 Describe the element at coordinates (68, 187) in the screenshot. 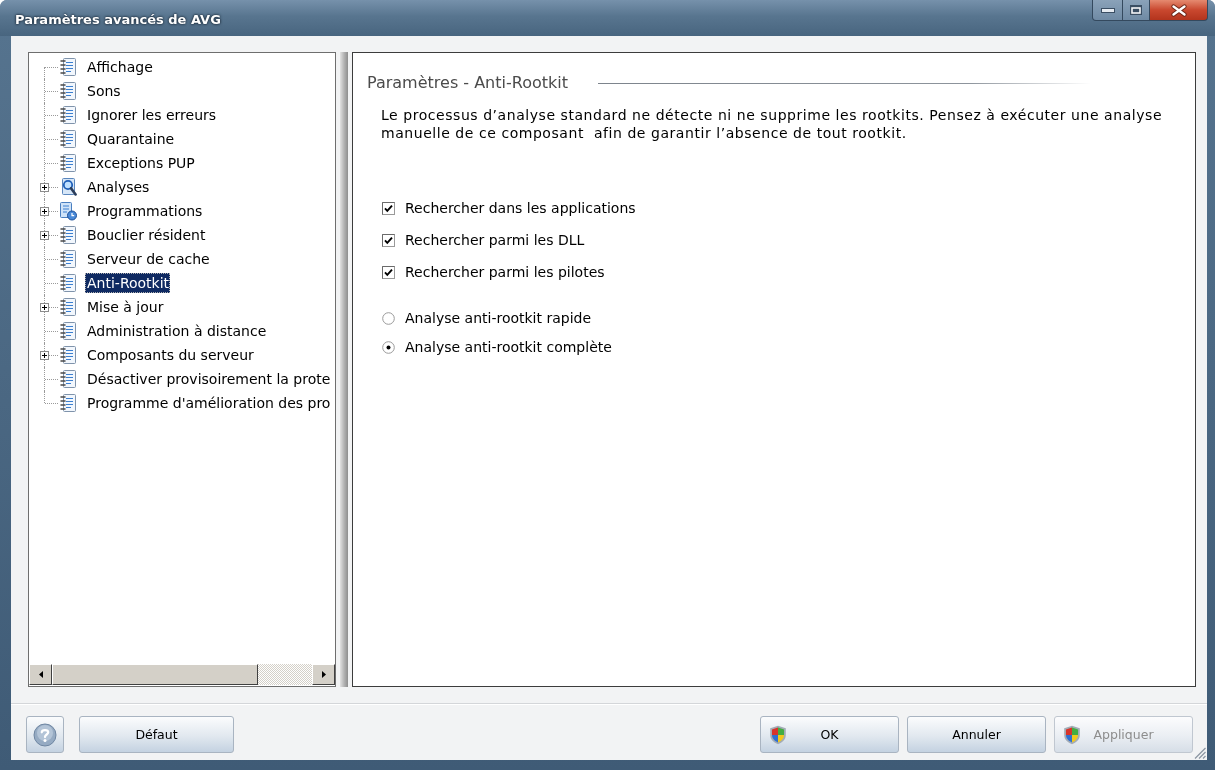

I see `magnifier-icon` at that location.